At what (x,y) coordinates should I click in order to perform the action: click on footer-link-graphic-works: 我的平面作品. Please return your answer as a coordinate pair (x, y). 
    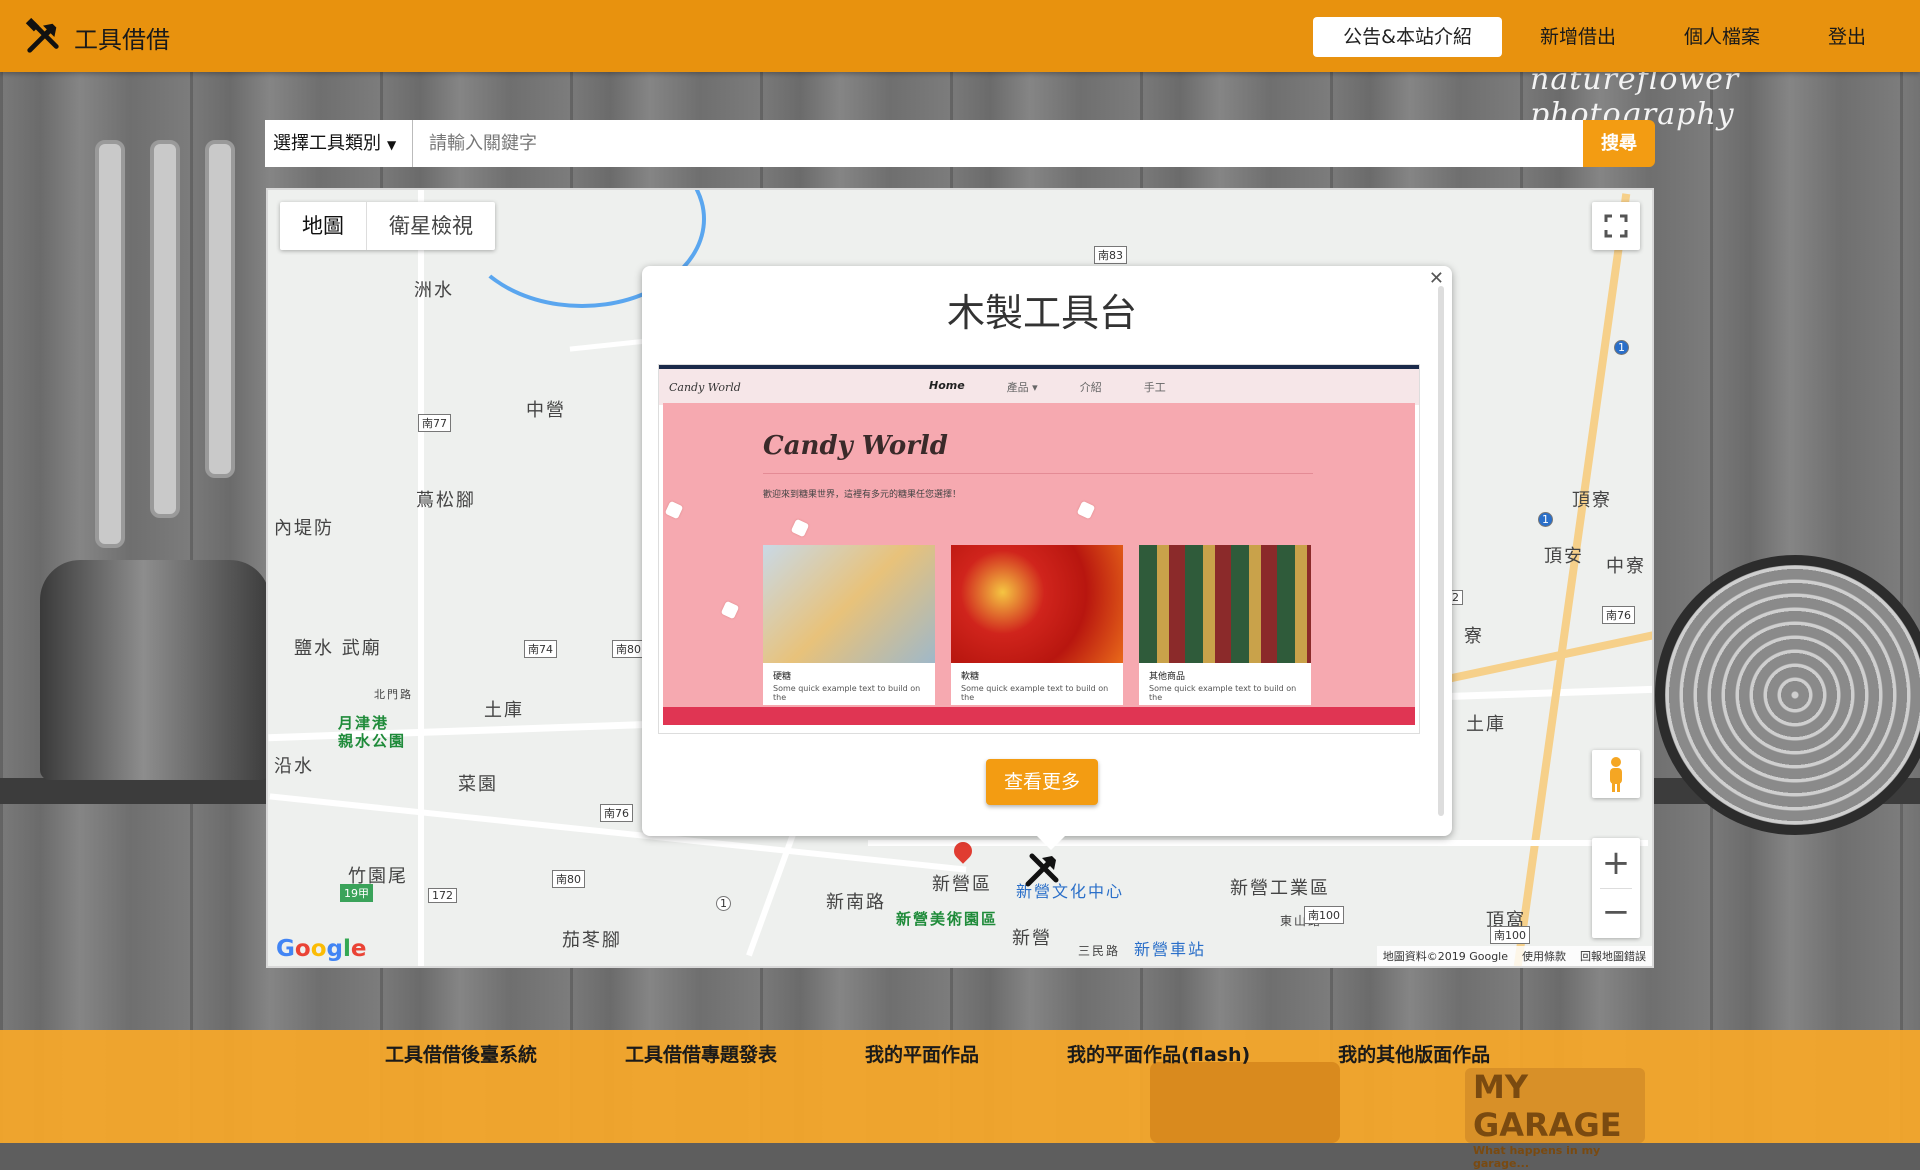
    Looking at the image, I should click on (922, 1053).